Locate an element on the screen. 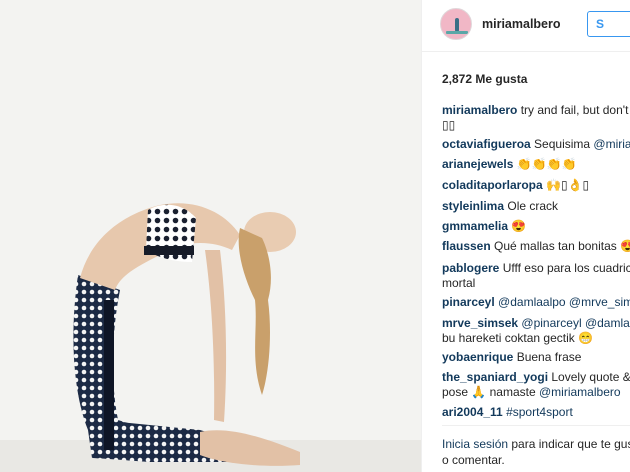  list-item: mrve_simsek @pinarceyl @damlaalp is located at coordinates (536, 323).